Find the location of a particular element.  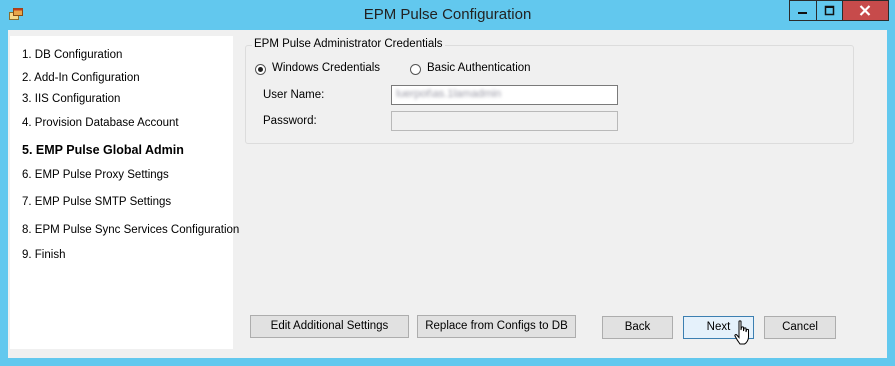

hand-pointer-icon is located at coordinates (741, 332).